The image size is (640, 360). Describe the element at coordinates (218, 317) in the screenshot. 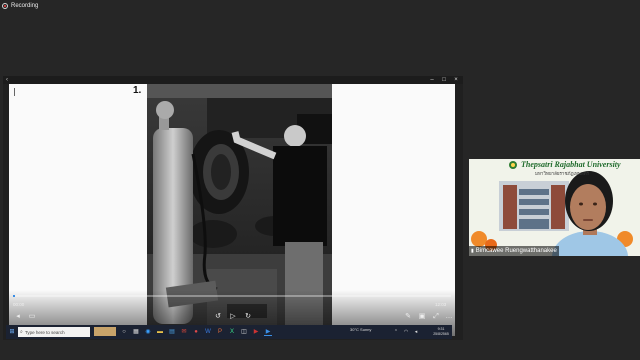

I see `skip-back-icon: ↺` at that location.